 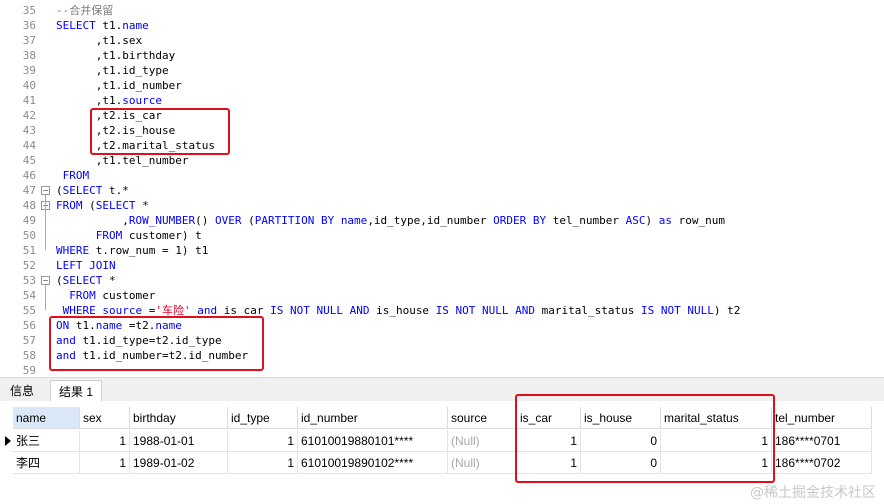 What do you see at coordinates (105, 295) in the screenshot?
I see `code-text: FROM customer` at bounding box center [105, 295].